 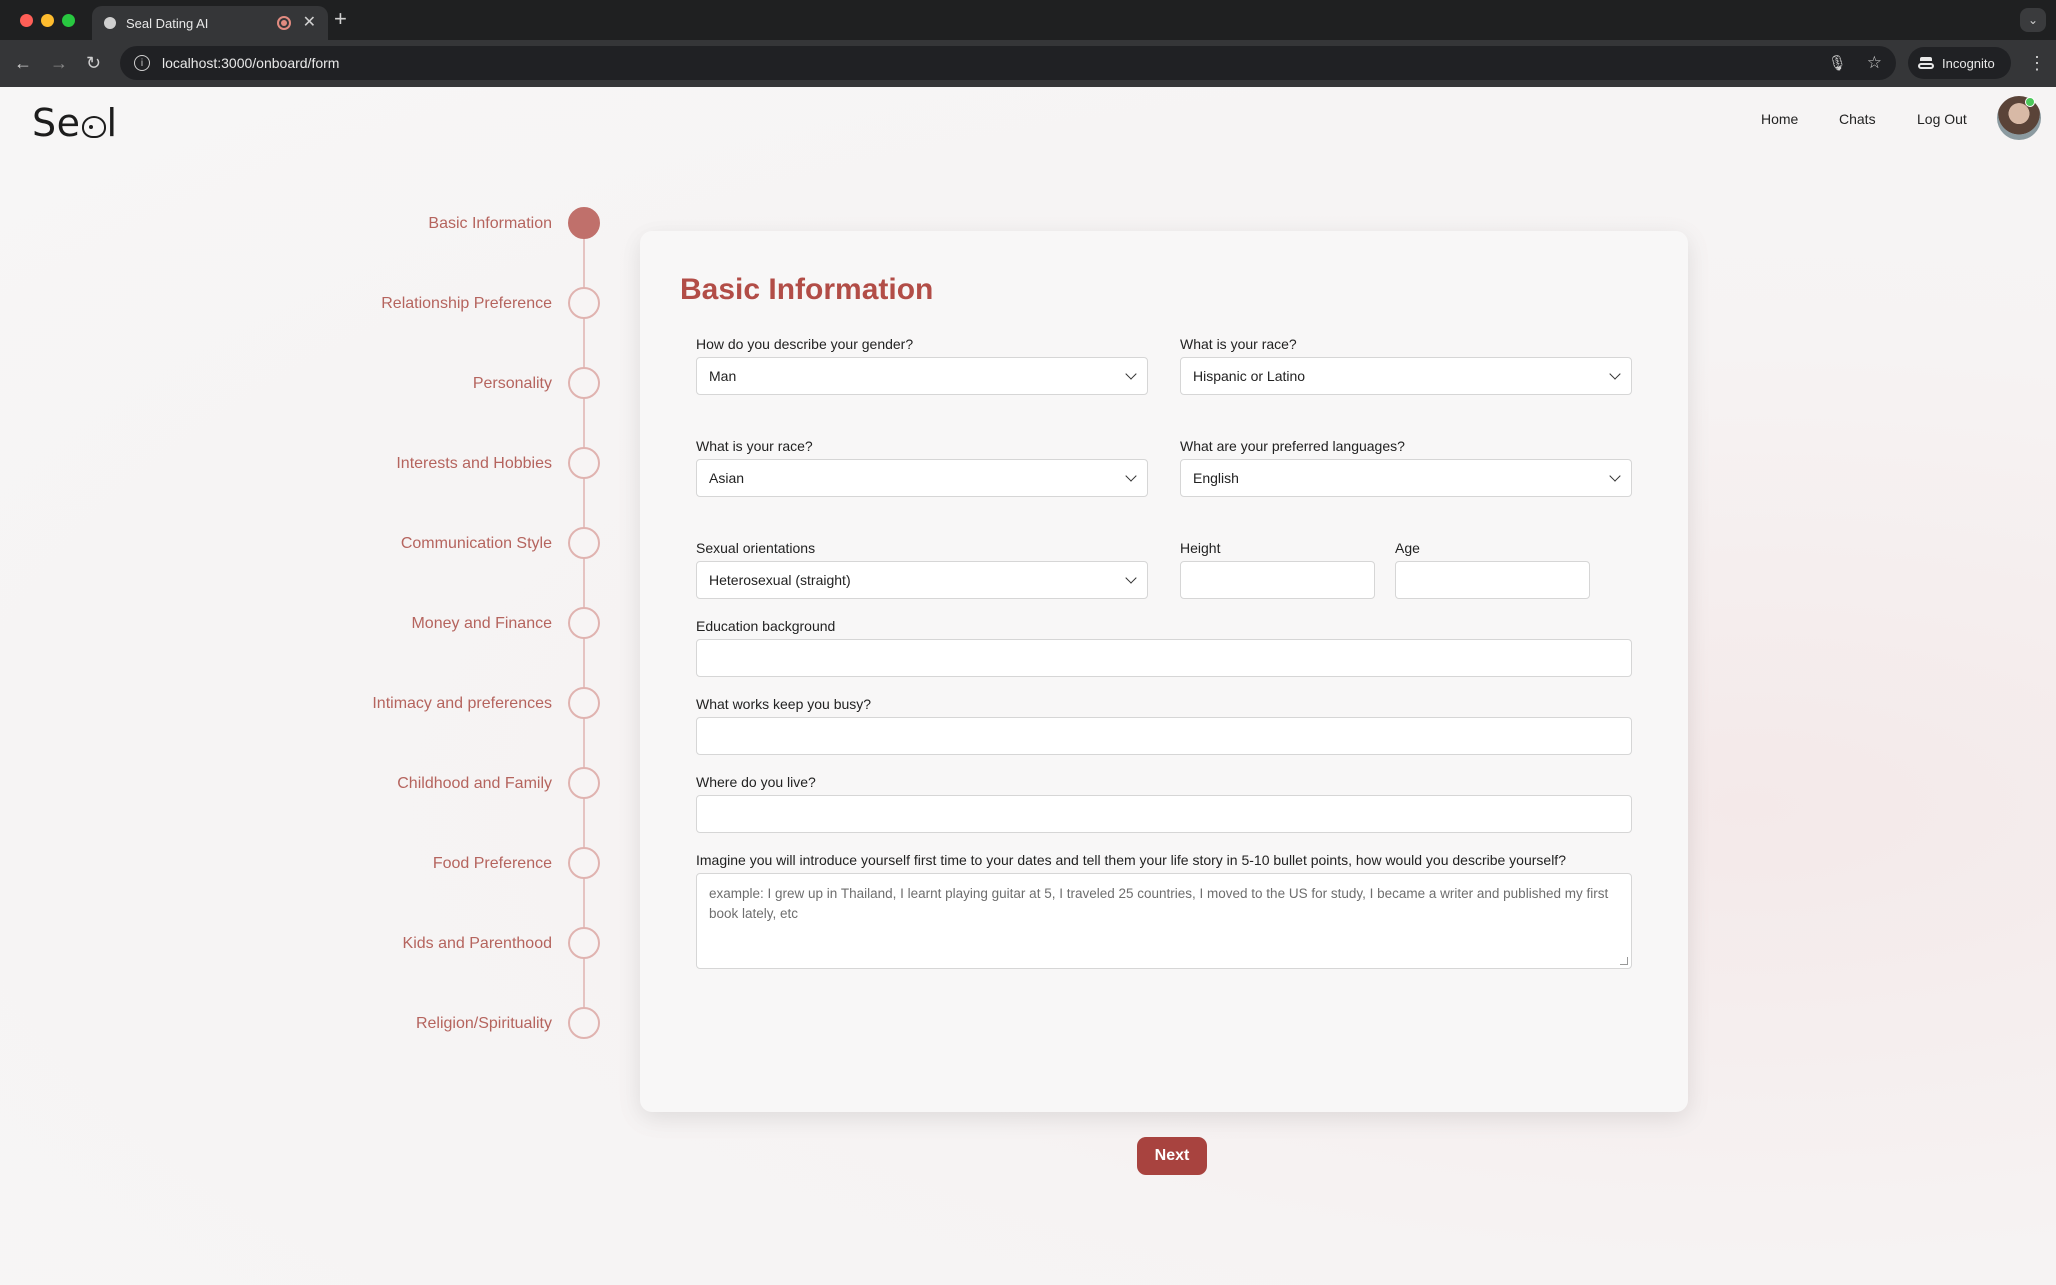 What do you see at coordinates (1172, 1156) in the screenshot?
I see `next-button: Next` at bounding box center [1172, 1156].